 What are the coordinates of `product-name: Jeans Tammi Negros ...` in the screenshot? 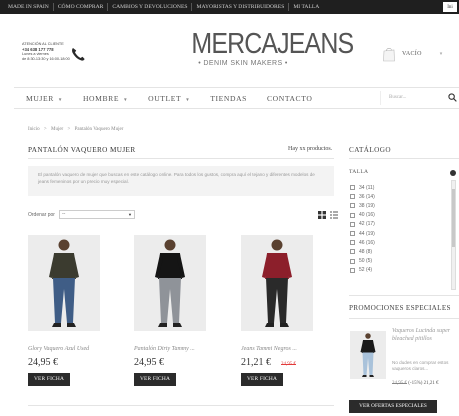 It's located at (281, 349).